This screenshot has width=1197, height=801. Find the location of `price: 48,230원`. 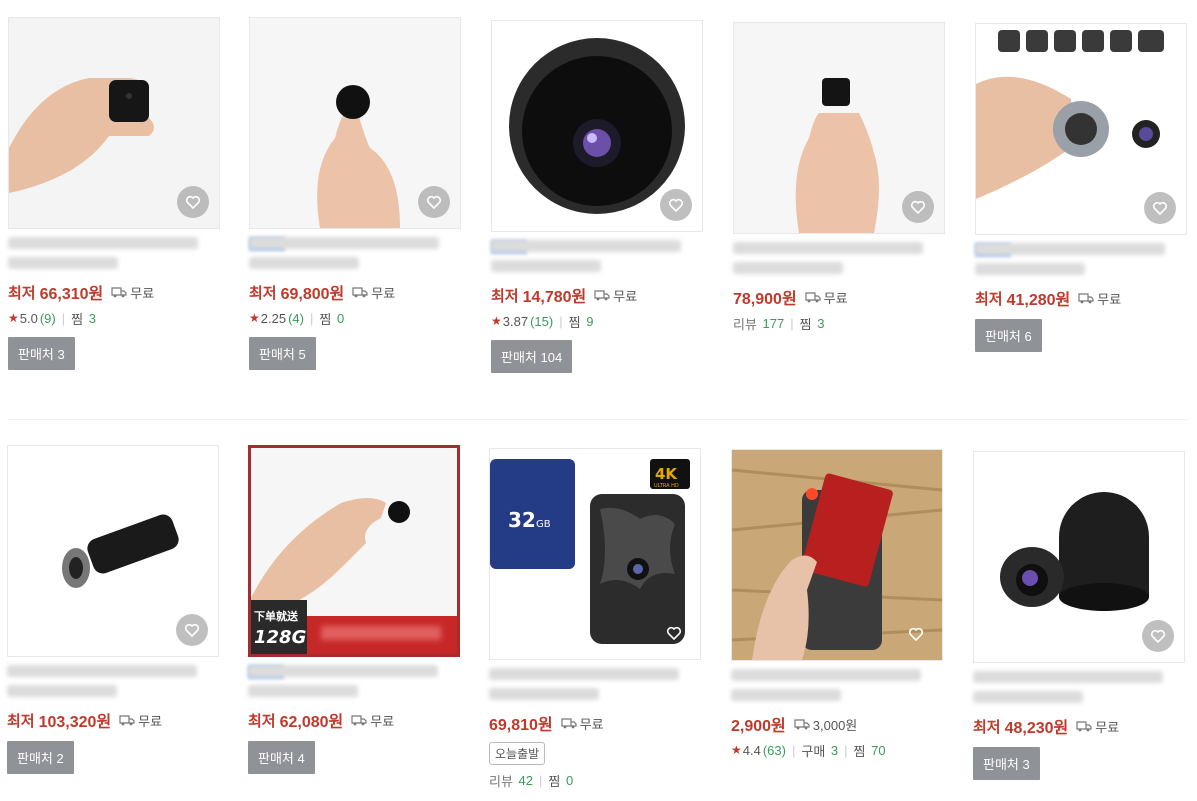

price: 48,230원 is located at coordinates (1036, 728).